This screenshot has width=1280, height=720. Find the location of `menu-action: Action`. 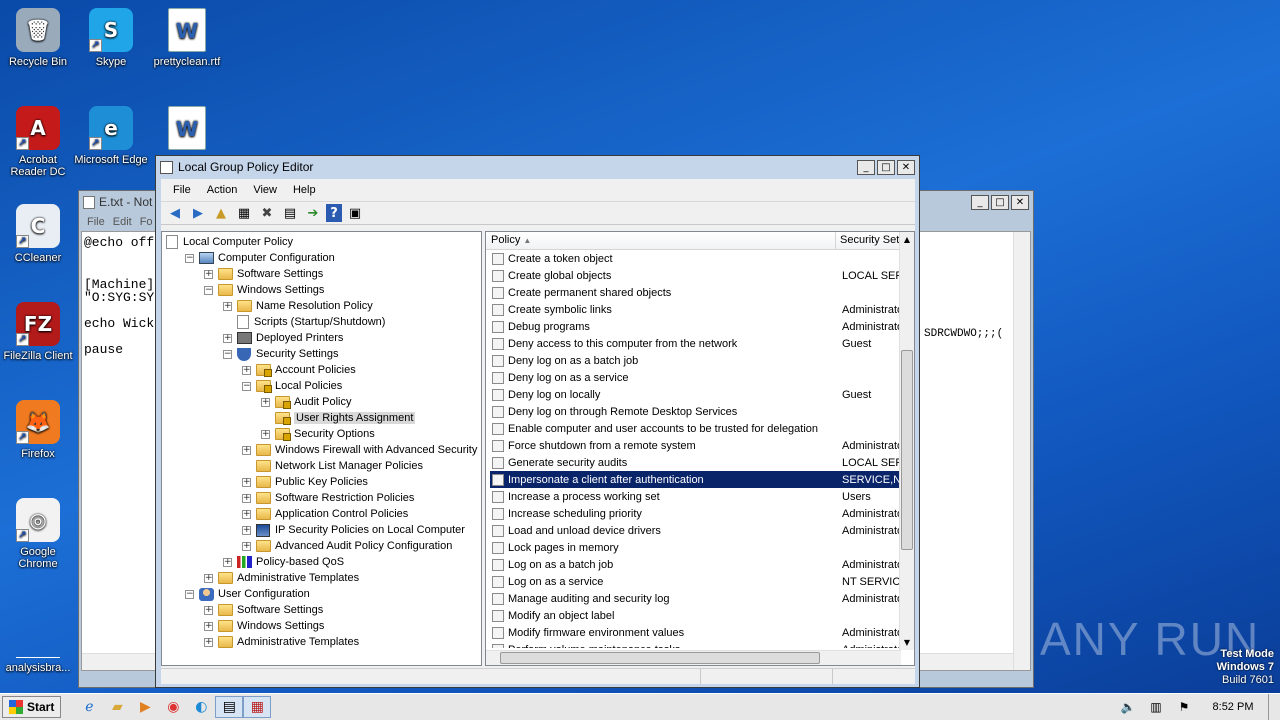

menu-action: Action is located at coordinates (222, 190).